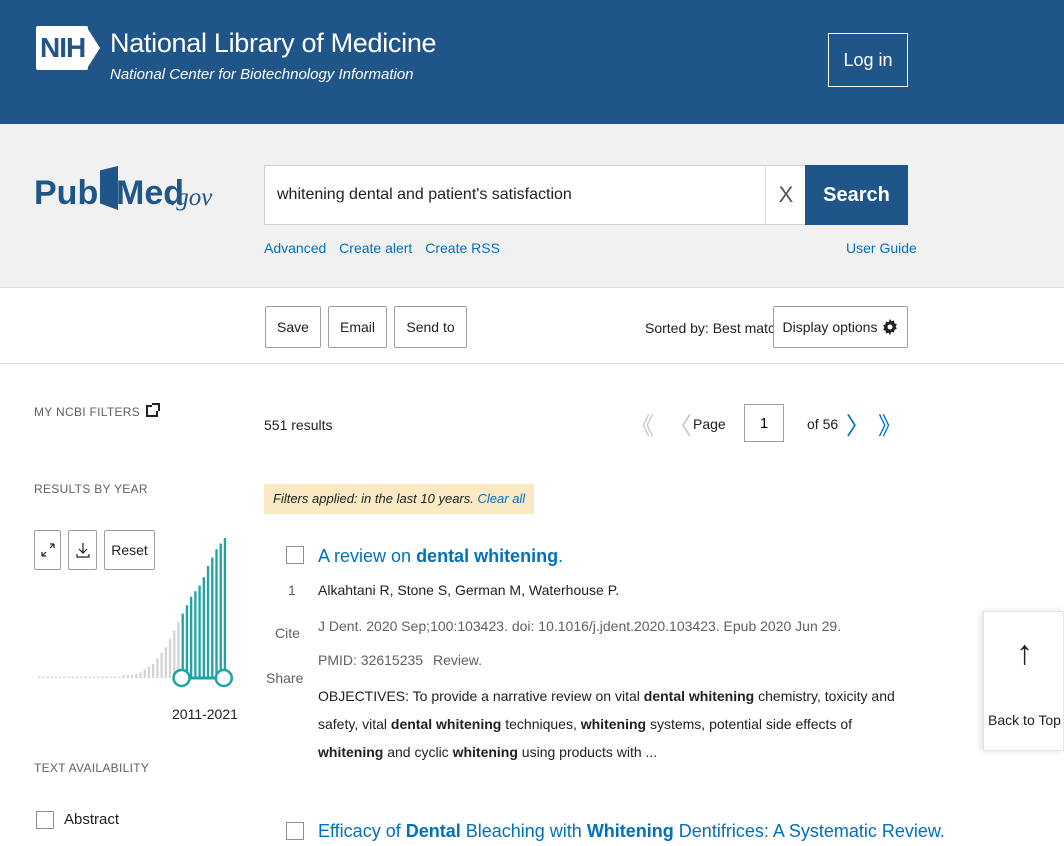 The width and height of the screenshot is (1064, 846). I want to click on year-range-end-handle, so click(224, 678).